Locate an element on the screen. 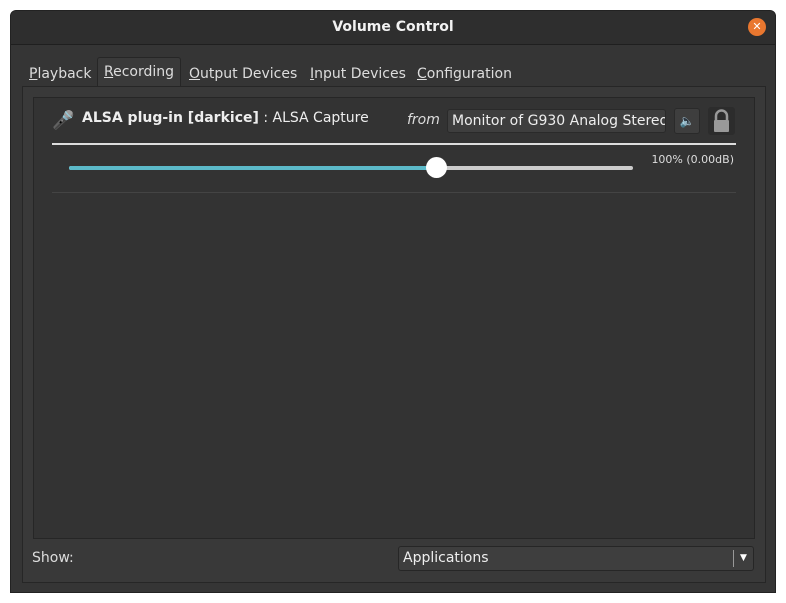 The image size is (786, 603). volume-slider is located at coordinates (351, 167).